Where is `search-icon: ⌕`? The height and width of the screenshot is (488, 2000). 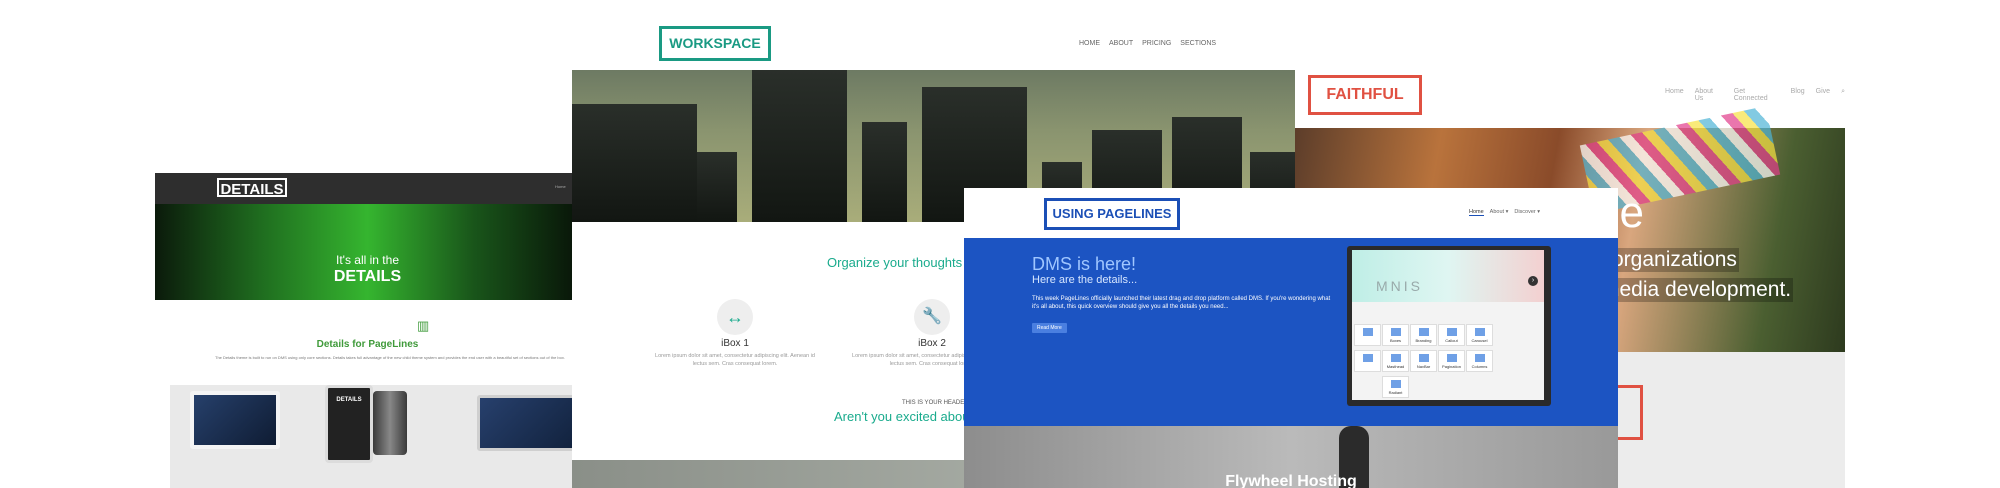
search-icon: ⌕ is located at coordinates (1843, 95).